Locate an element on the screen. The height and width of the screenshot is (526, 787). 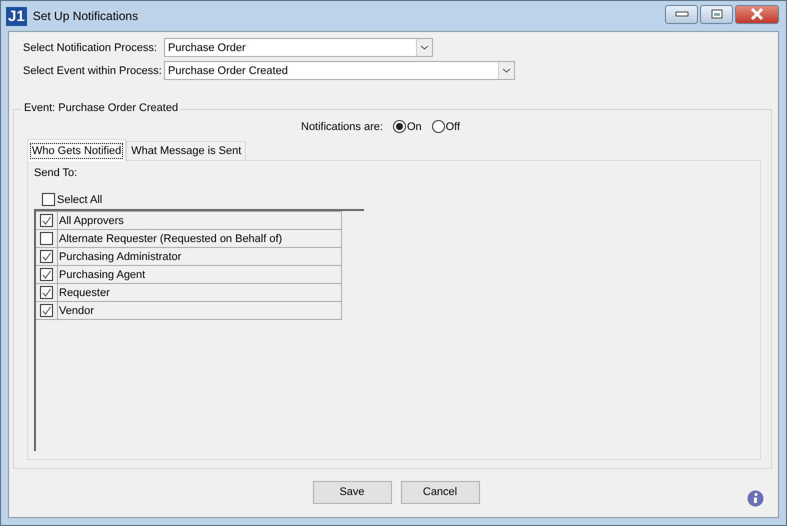
radio-option: On is located at coordinates (407, 126).